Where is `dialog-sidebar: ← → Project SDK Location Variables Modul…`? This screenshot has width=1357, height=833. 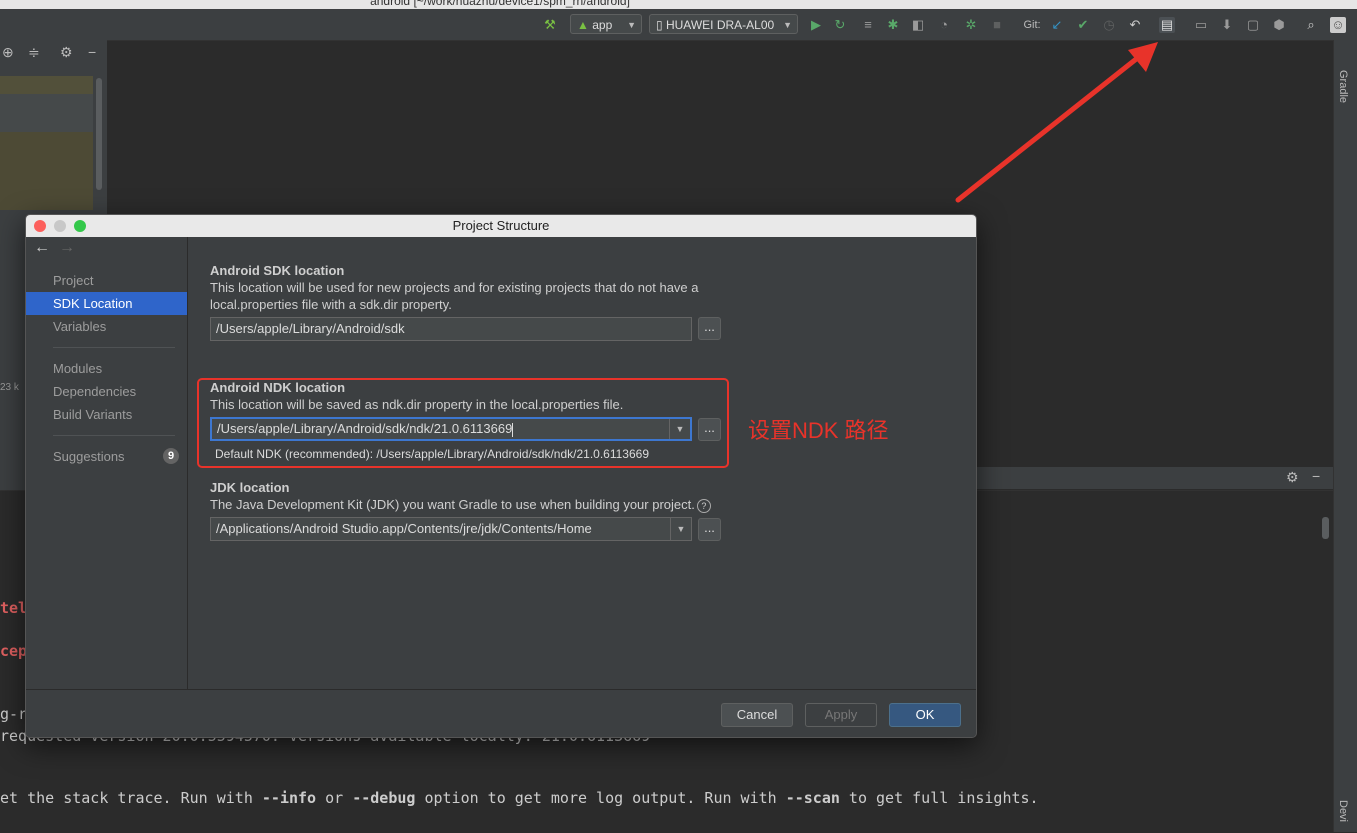 dialog-sidebar: ← → Project SDK Location Variables Modul… is located at coordinates (107, 463).